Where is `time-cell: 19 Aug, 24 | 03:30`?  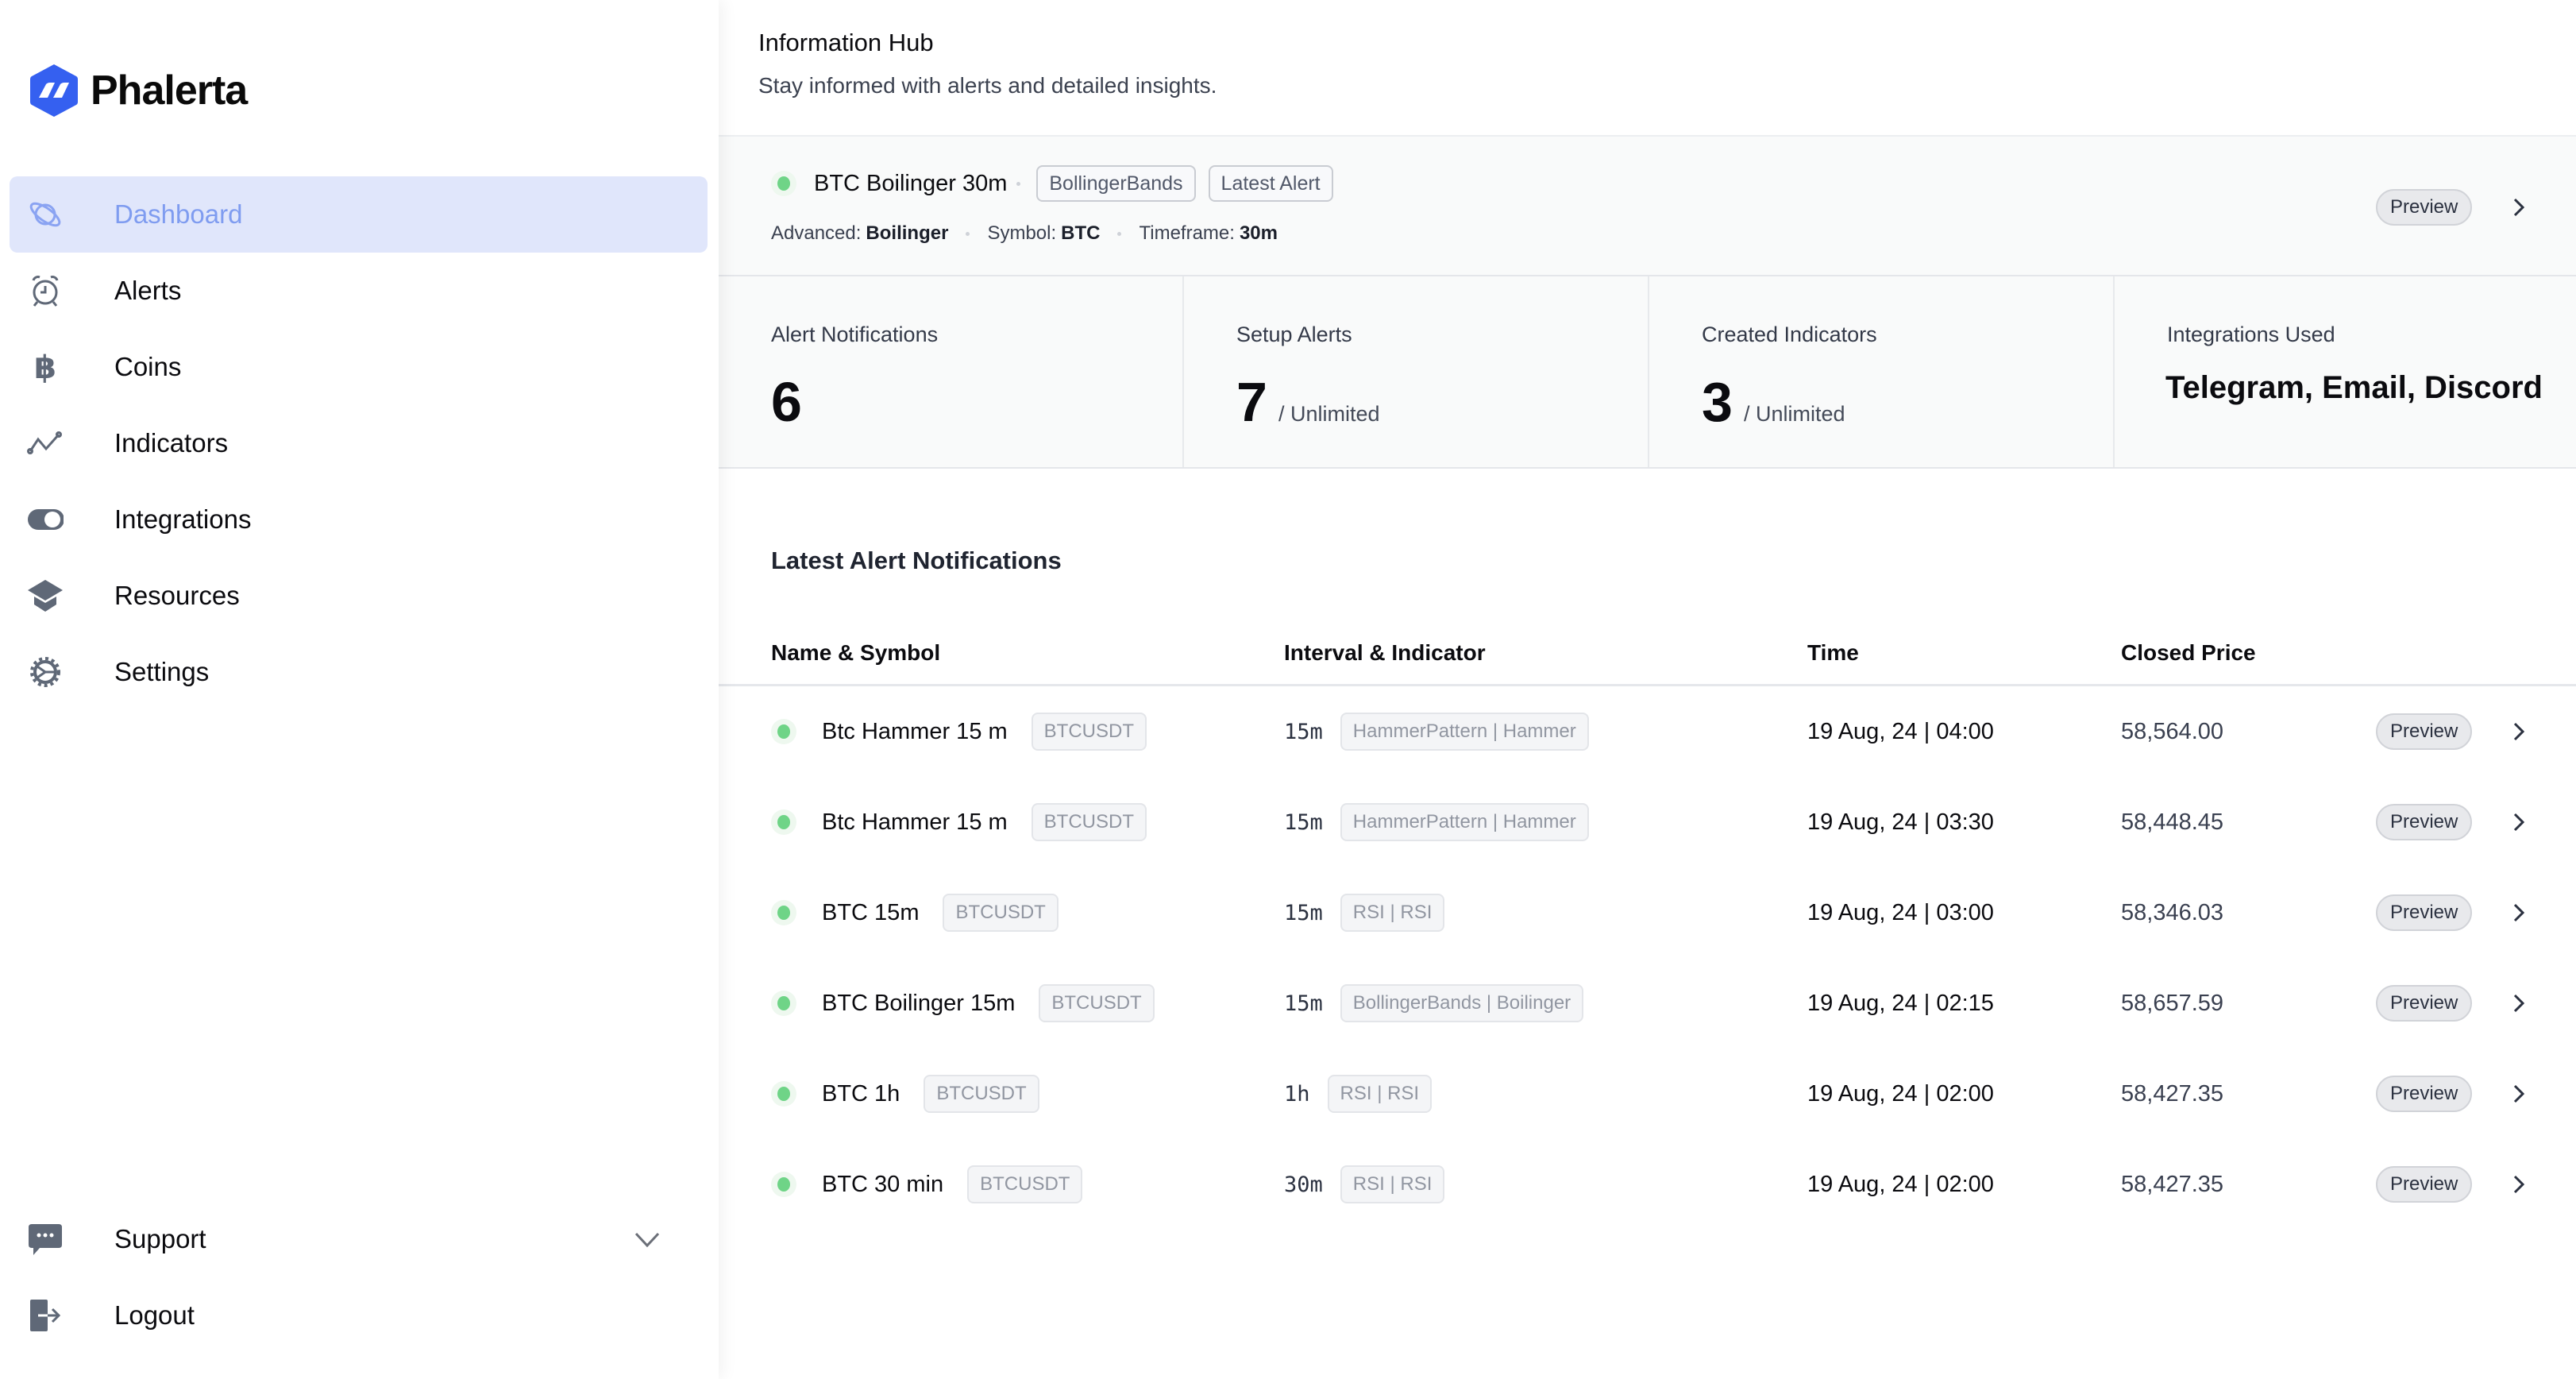 time-cell: 19 Aug, 24 | 03:30 is located at coordinates (1900, 822).